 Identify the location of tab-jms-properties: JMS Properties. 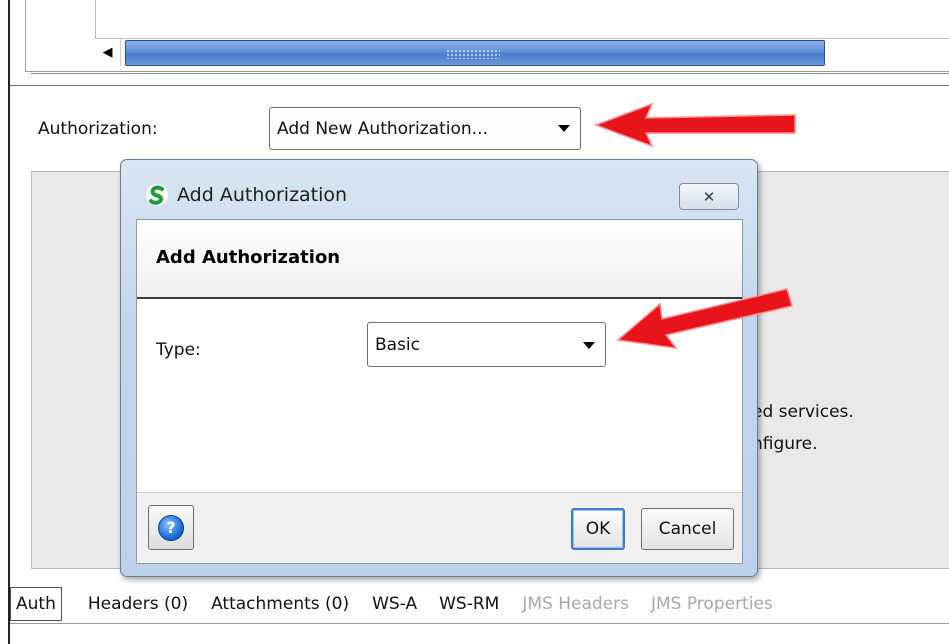
(711, 604).